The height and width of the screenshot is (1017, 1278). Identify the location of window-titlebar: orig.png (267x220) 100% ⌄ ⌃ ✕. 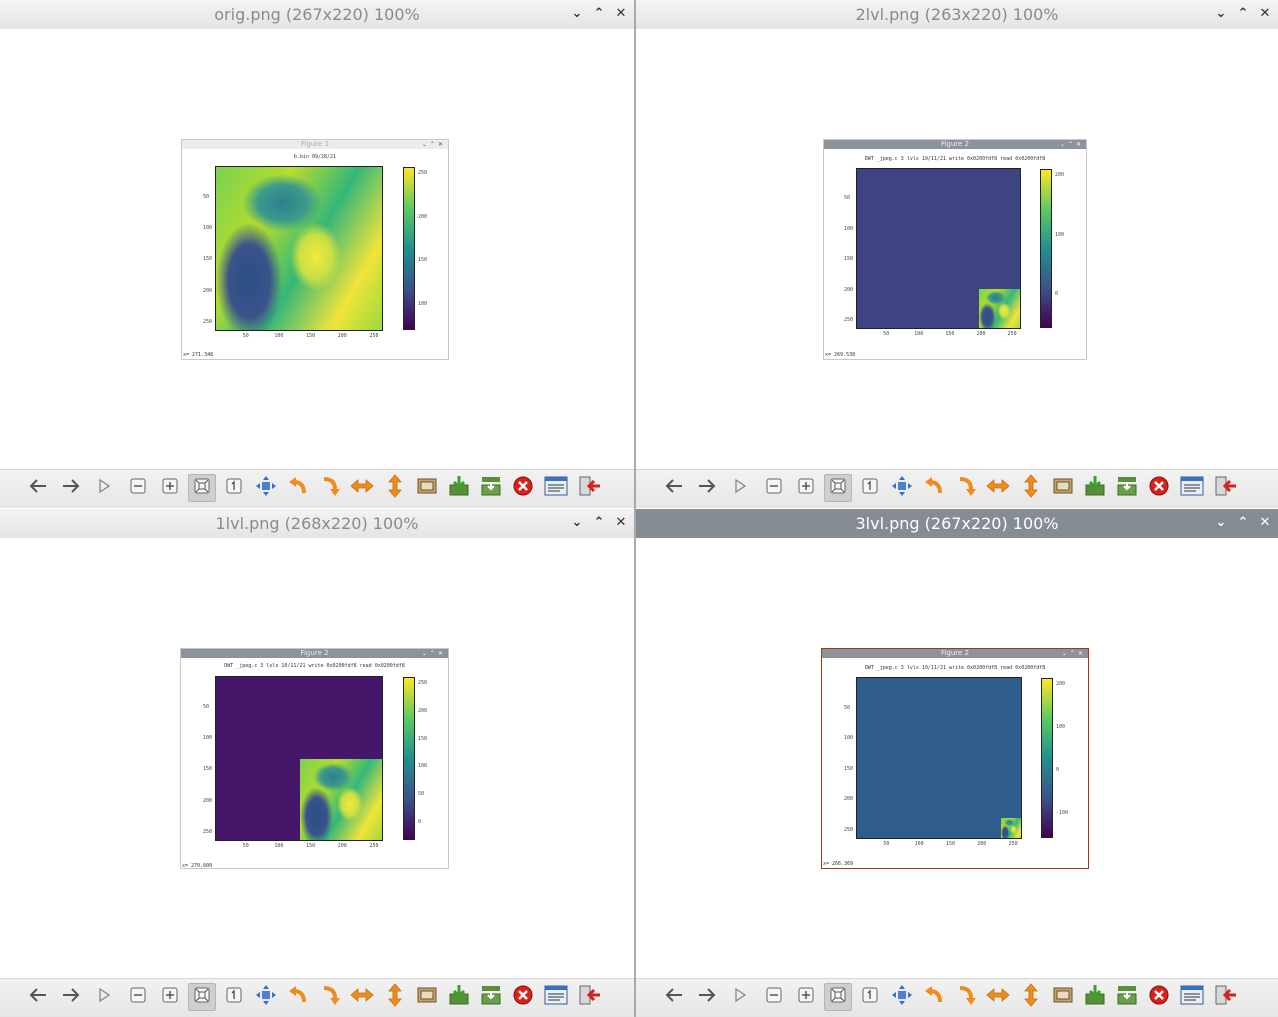
(317, 14).